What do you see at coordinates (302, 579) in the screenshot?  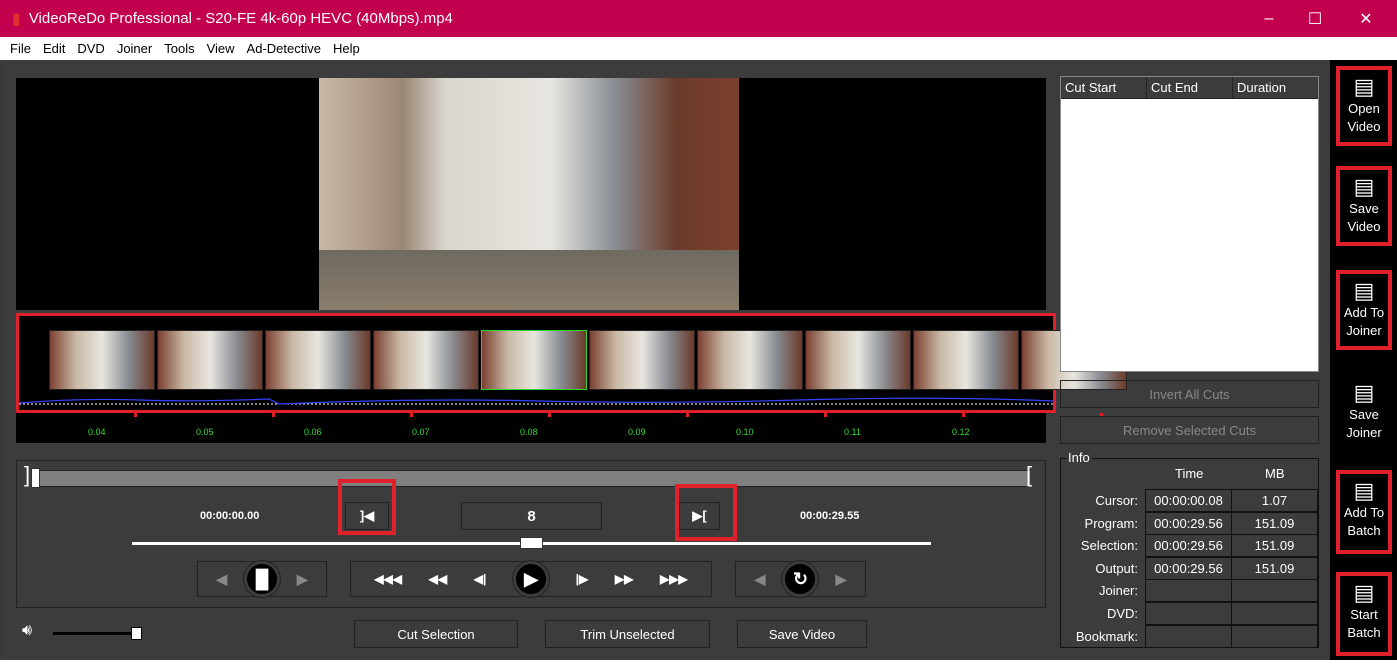 I see `next-bookmark-button: ▶` at bounding box center [302, 579].